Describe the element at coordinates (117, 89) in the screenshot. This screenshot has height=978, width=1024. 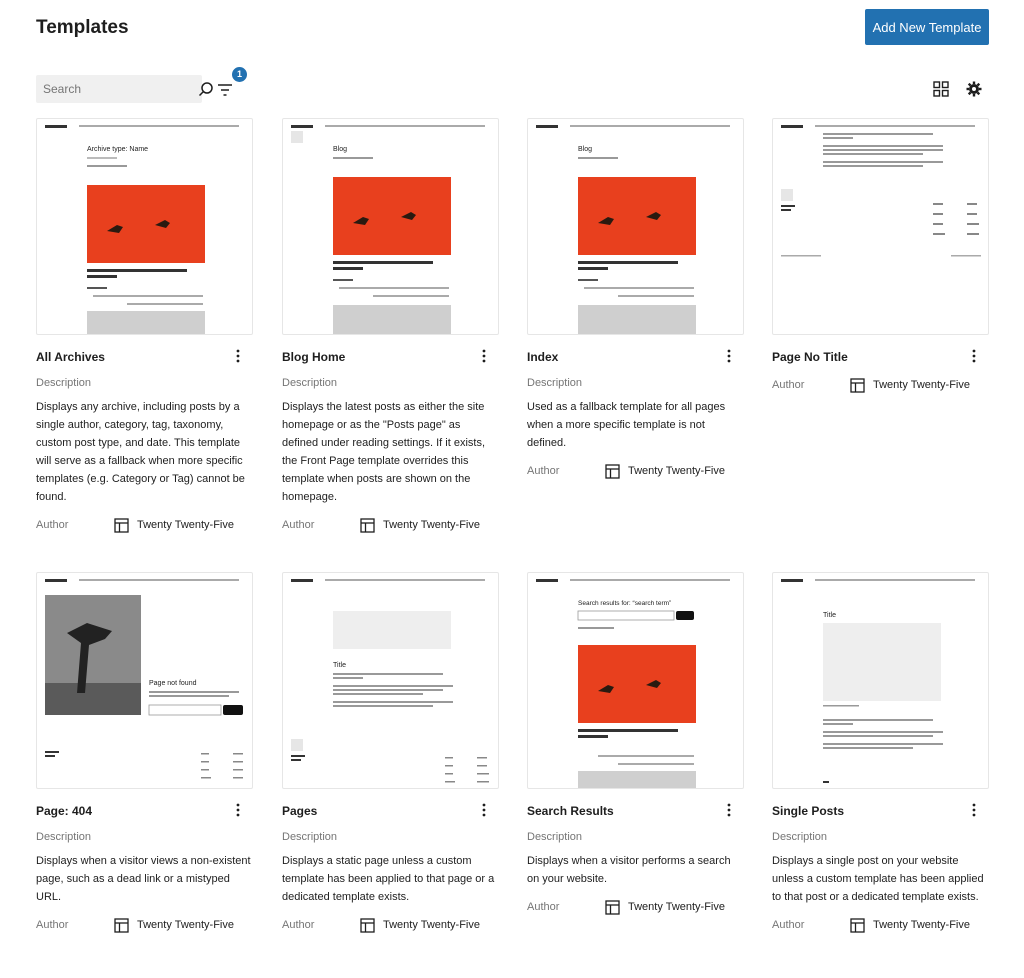
I see `search-input` at that location.